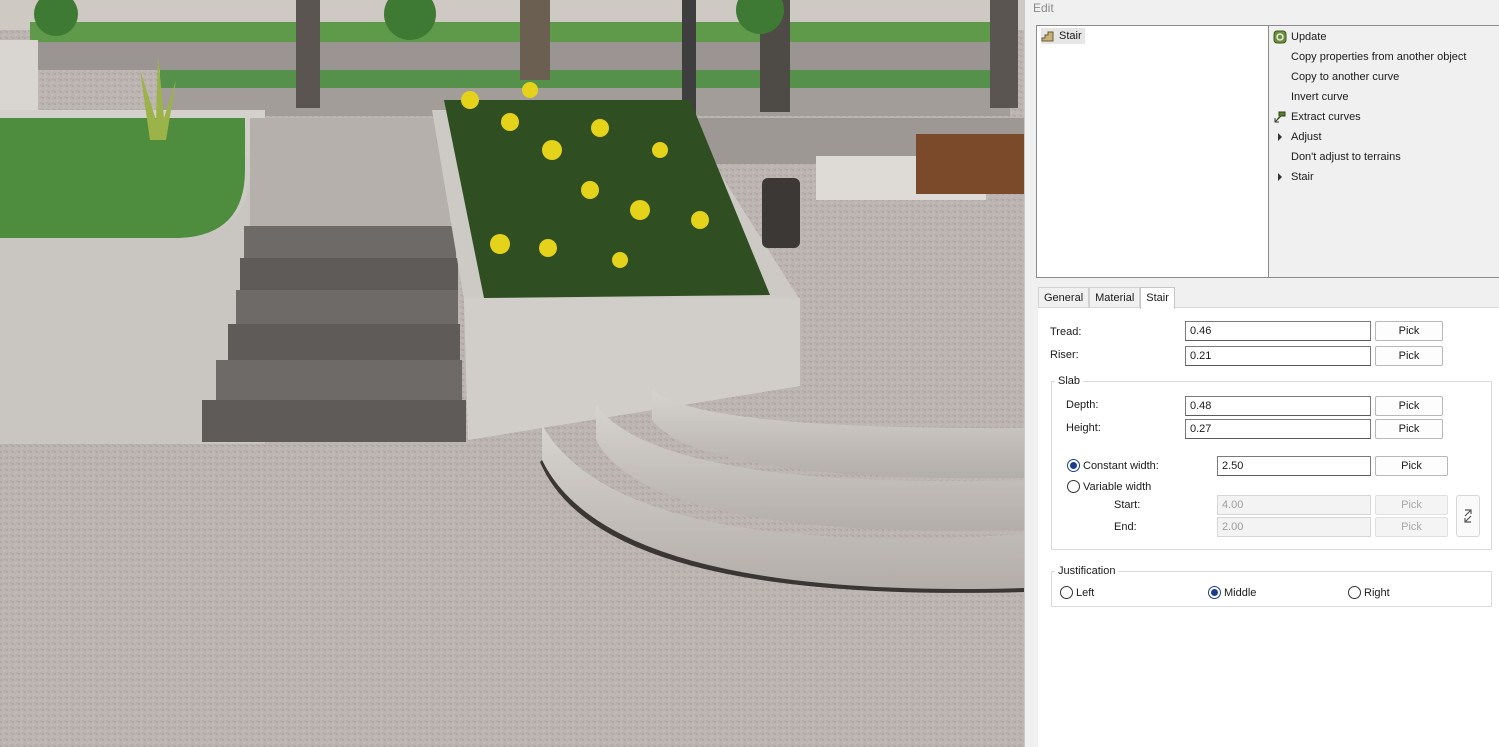  What do you see at coordinates (1069, 381) in the screenshot?
I see `slab-group-title: Slab` at bounding box center [1069, 381].